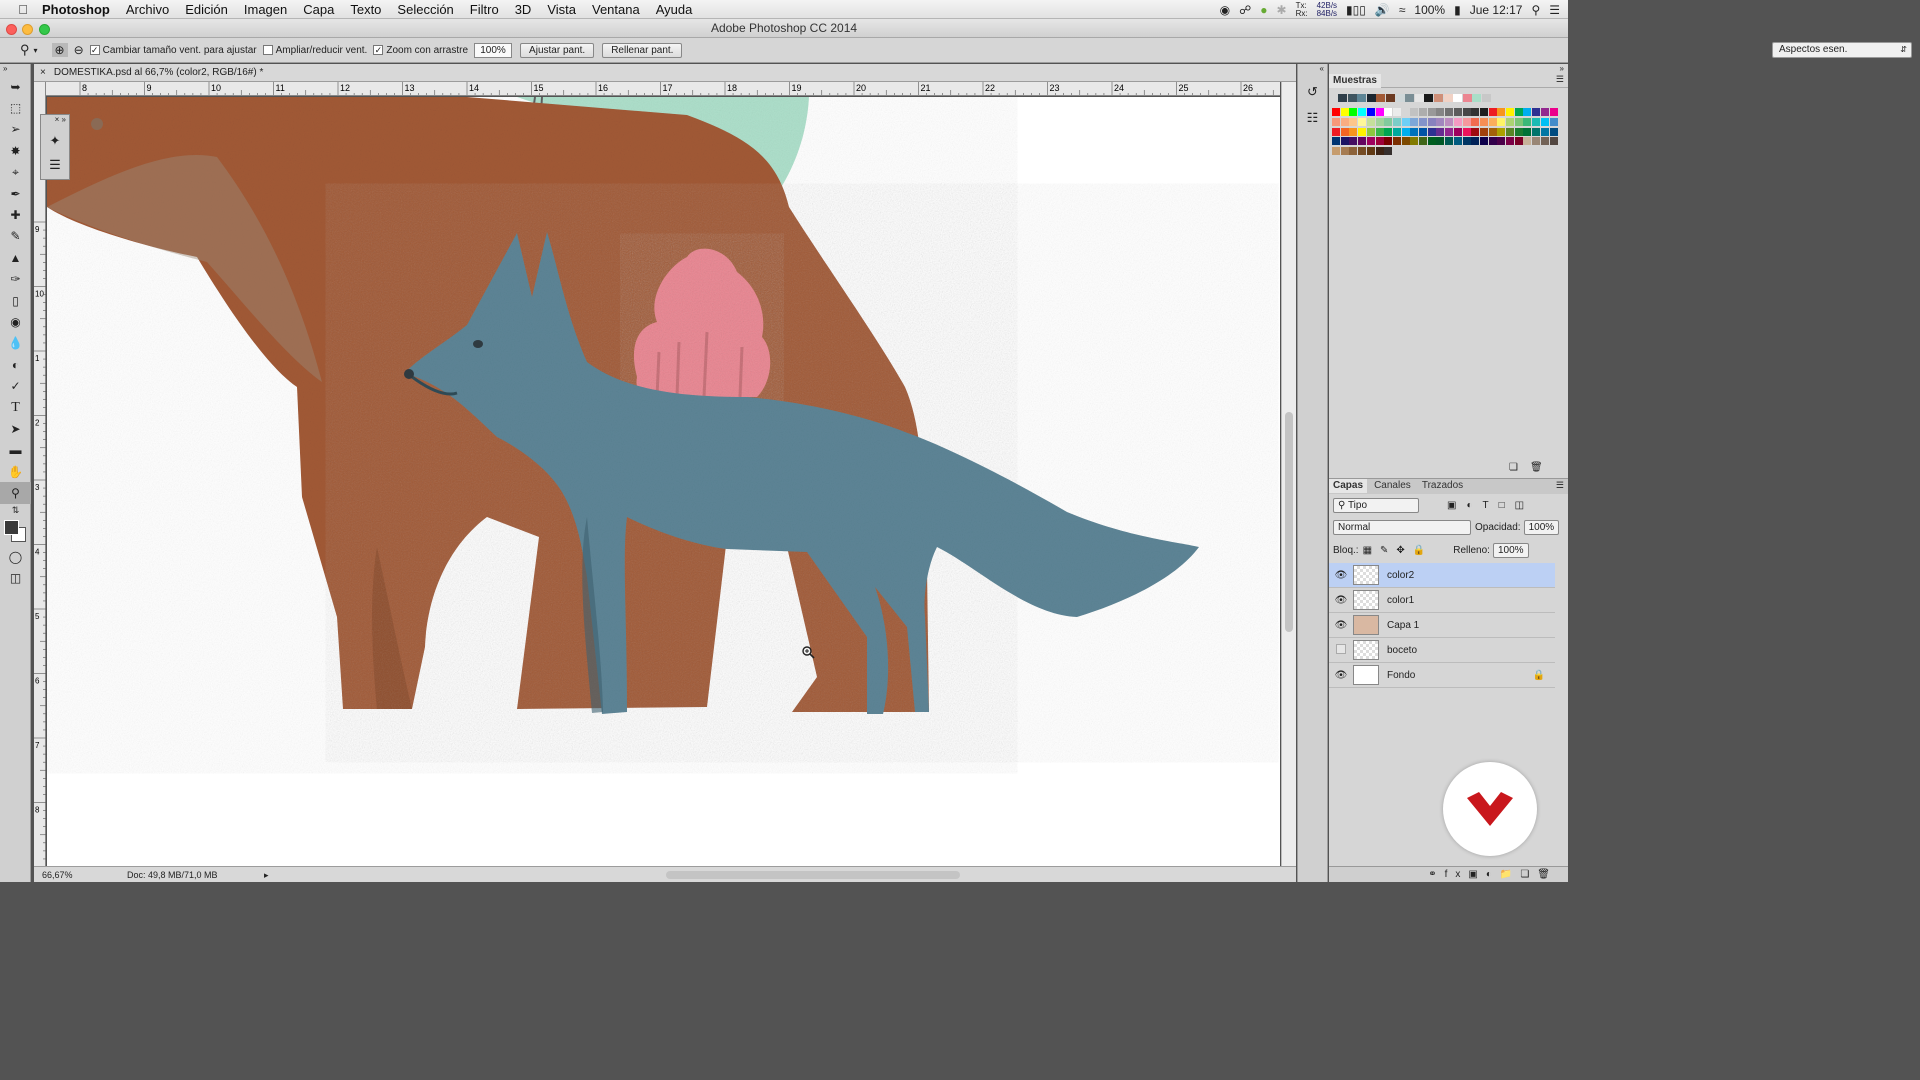 The image size is (1920, 1080). What do you see at coordinates (1528, 874) in the screenshot?
I see `new-layer-icon: ❏` at bounding box center [1528, 874].